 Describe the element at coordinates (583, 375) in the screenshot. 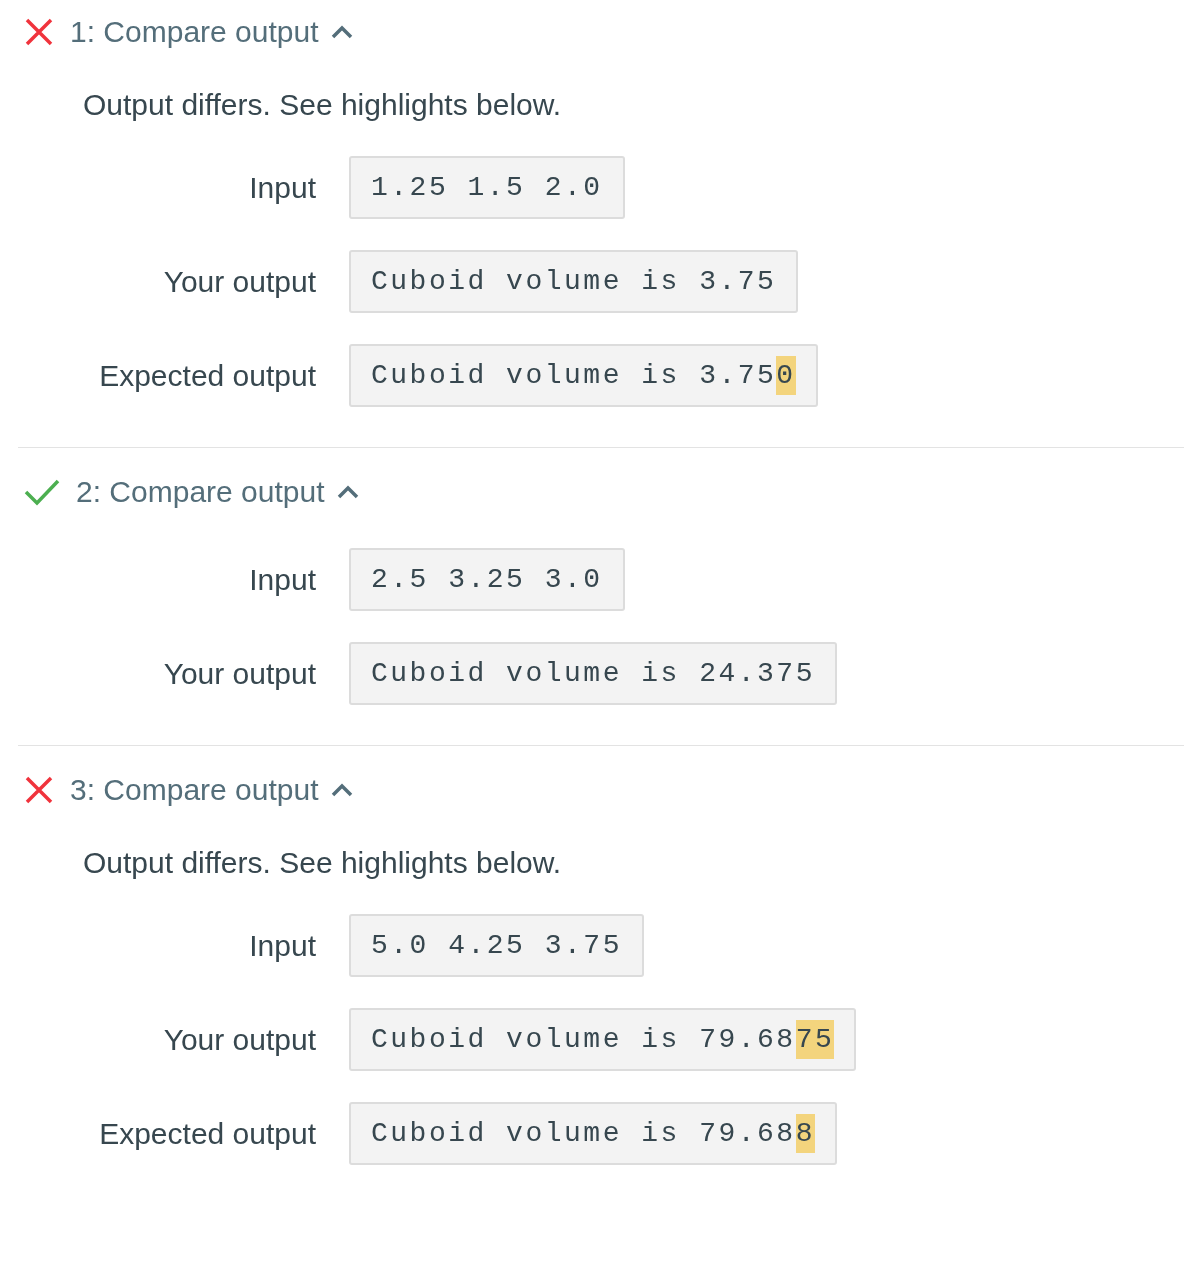

I see `code-output: Cuboid volume is 3.75 0` at that location.